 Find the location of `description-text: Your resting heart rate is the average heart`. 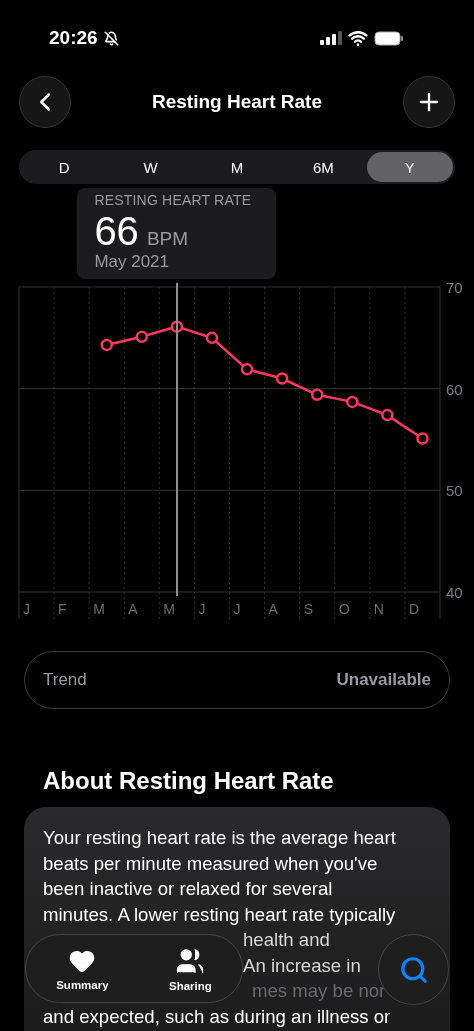

description-text: Your resting heart rate is the average heart is located at coordinates (219, 837).